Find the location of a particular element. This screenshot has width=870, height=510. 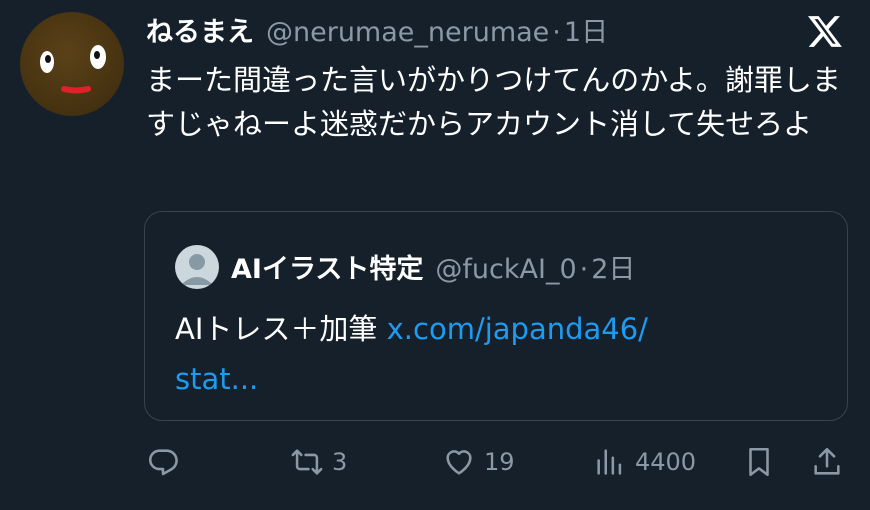

tweet-header: ねるまえ @nerumae_nerumae · 1日 is located at coordinates (377, 30).